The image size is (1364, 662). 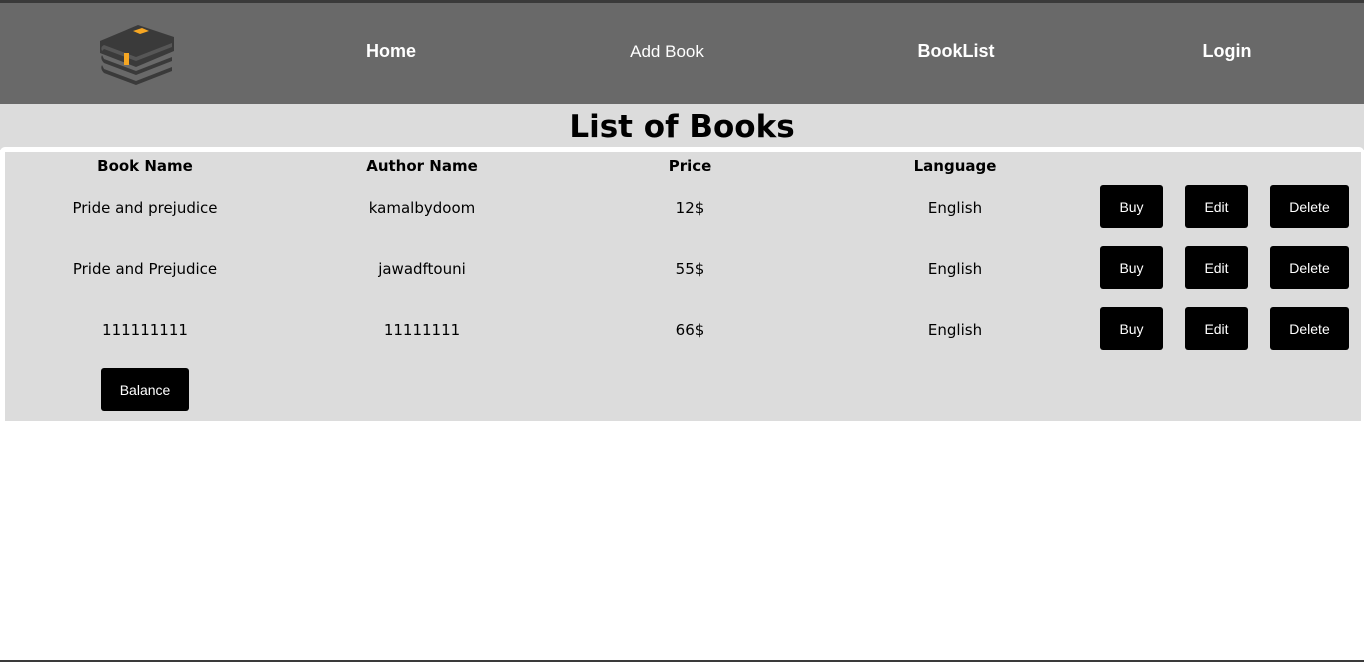 What do you see at coordinates (145, 208) in the screenshot?
I see `table-row-1-book-name: Pride and prejudice` at bounding box center [145, 208].